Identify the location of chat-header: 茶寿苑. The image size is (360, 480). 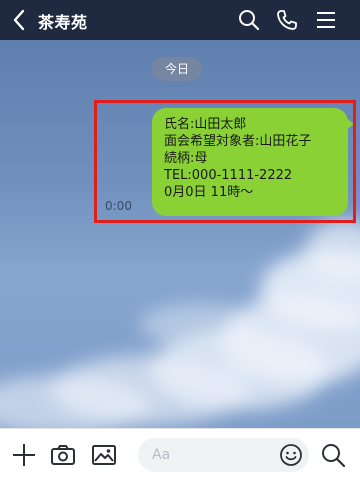
(180, 20).